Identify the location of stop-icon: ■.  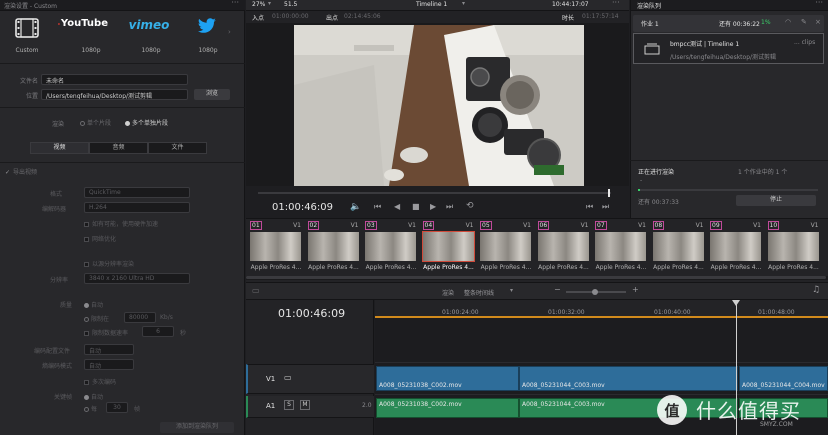
(416, 206).